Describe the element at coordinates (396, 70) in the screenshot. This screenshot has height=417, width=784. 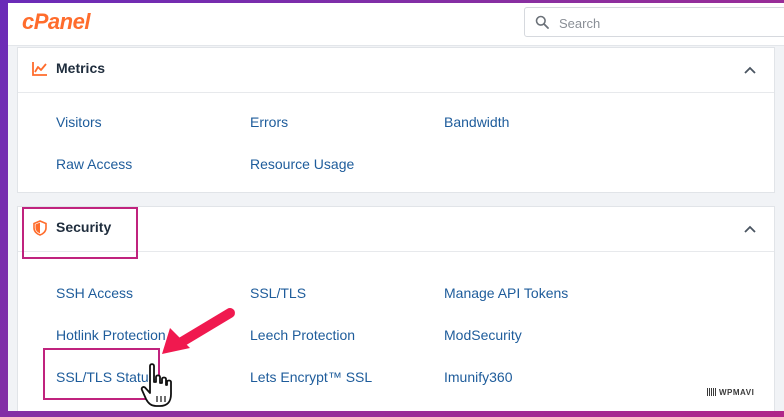
I see `metrics-header: Metrics` at that location.